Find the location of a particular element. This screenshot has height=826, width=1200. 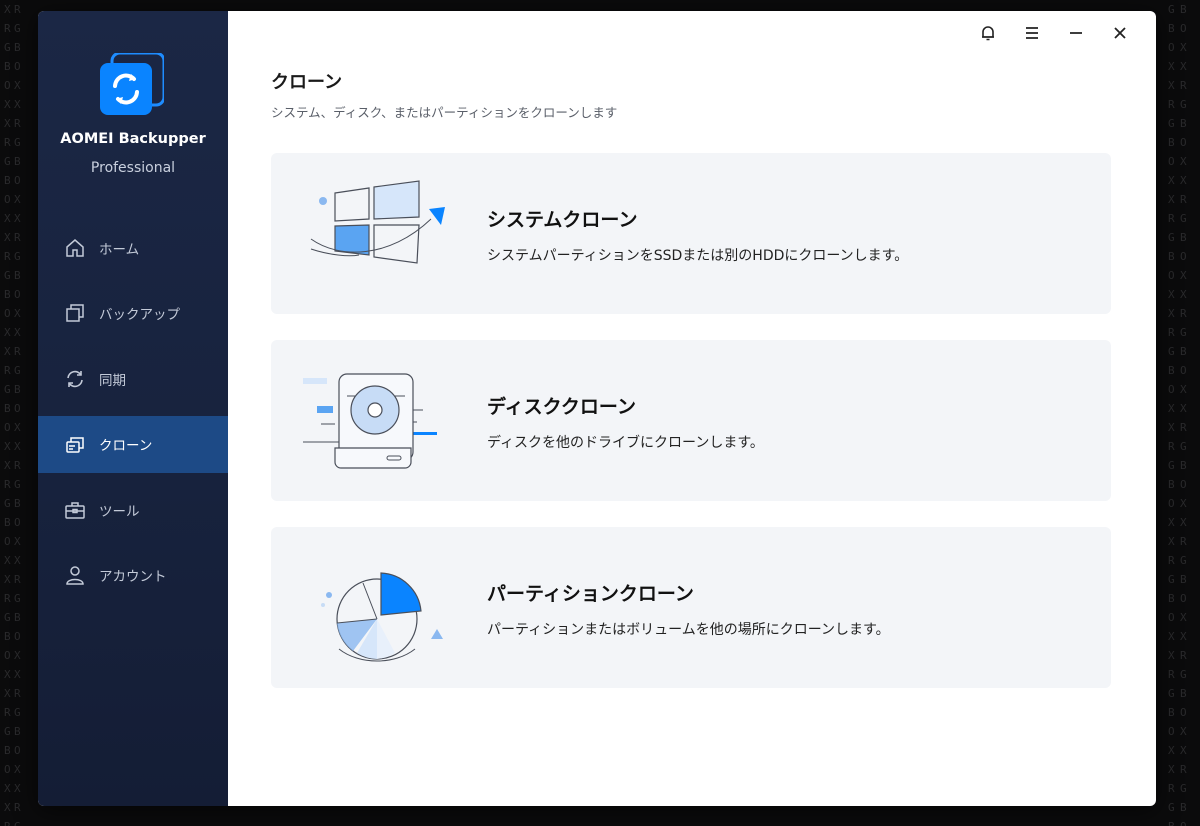

app-name: AOMEI Backupper is located at coordinates (133, 139).